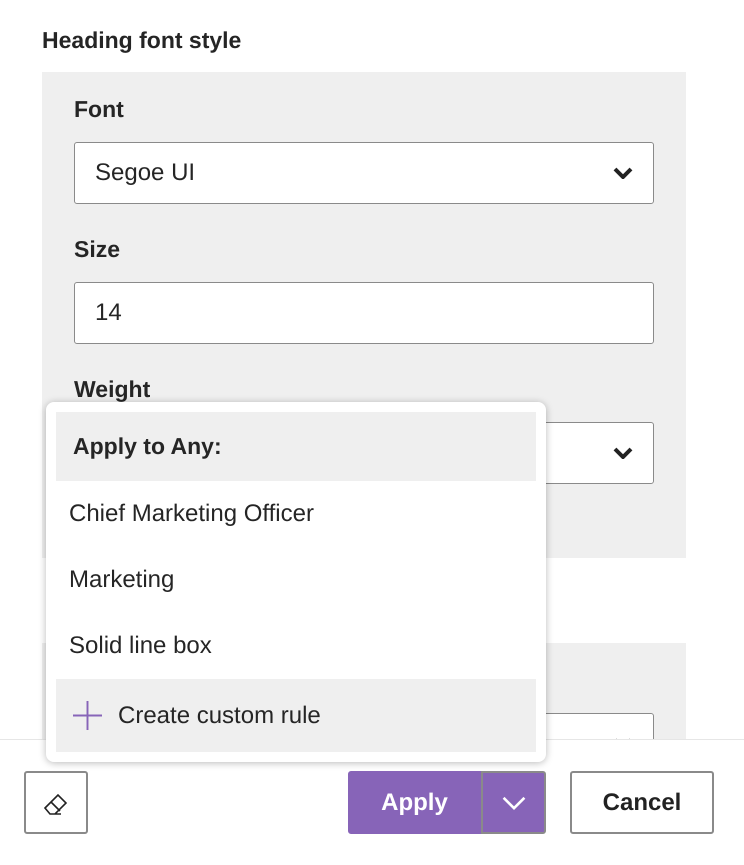  Describe the element at coordinates (113, 389) in the screenshot. I see `field-label: Weight` at that location.